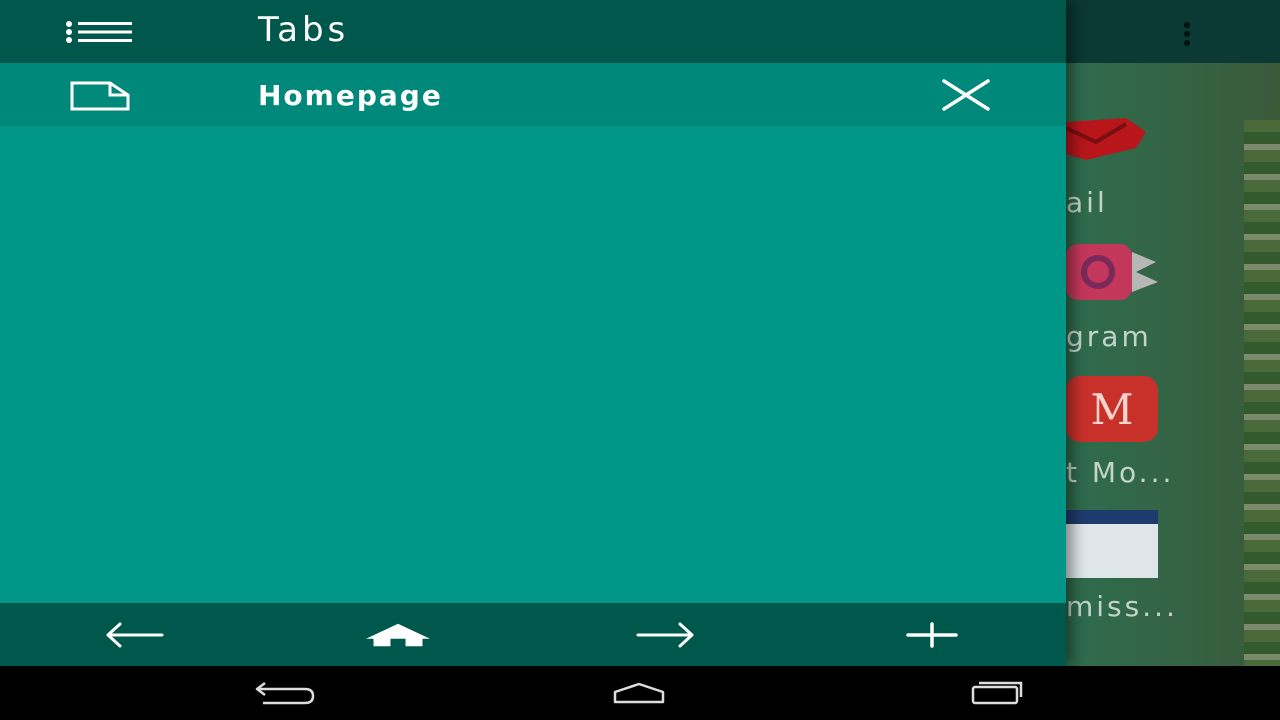  I want to click on drawer-header: Tabs, so click(533, 31).